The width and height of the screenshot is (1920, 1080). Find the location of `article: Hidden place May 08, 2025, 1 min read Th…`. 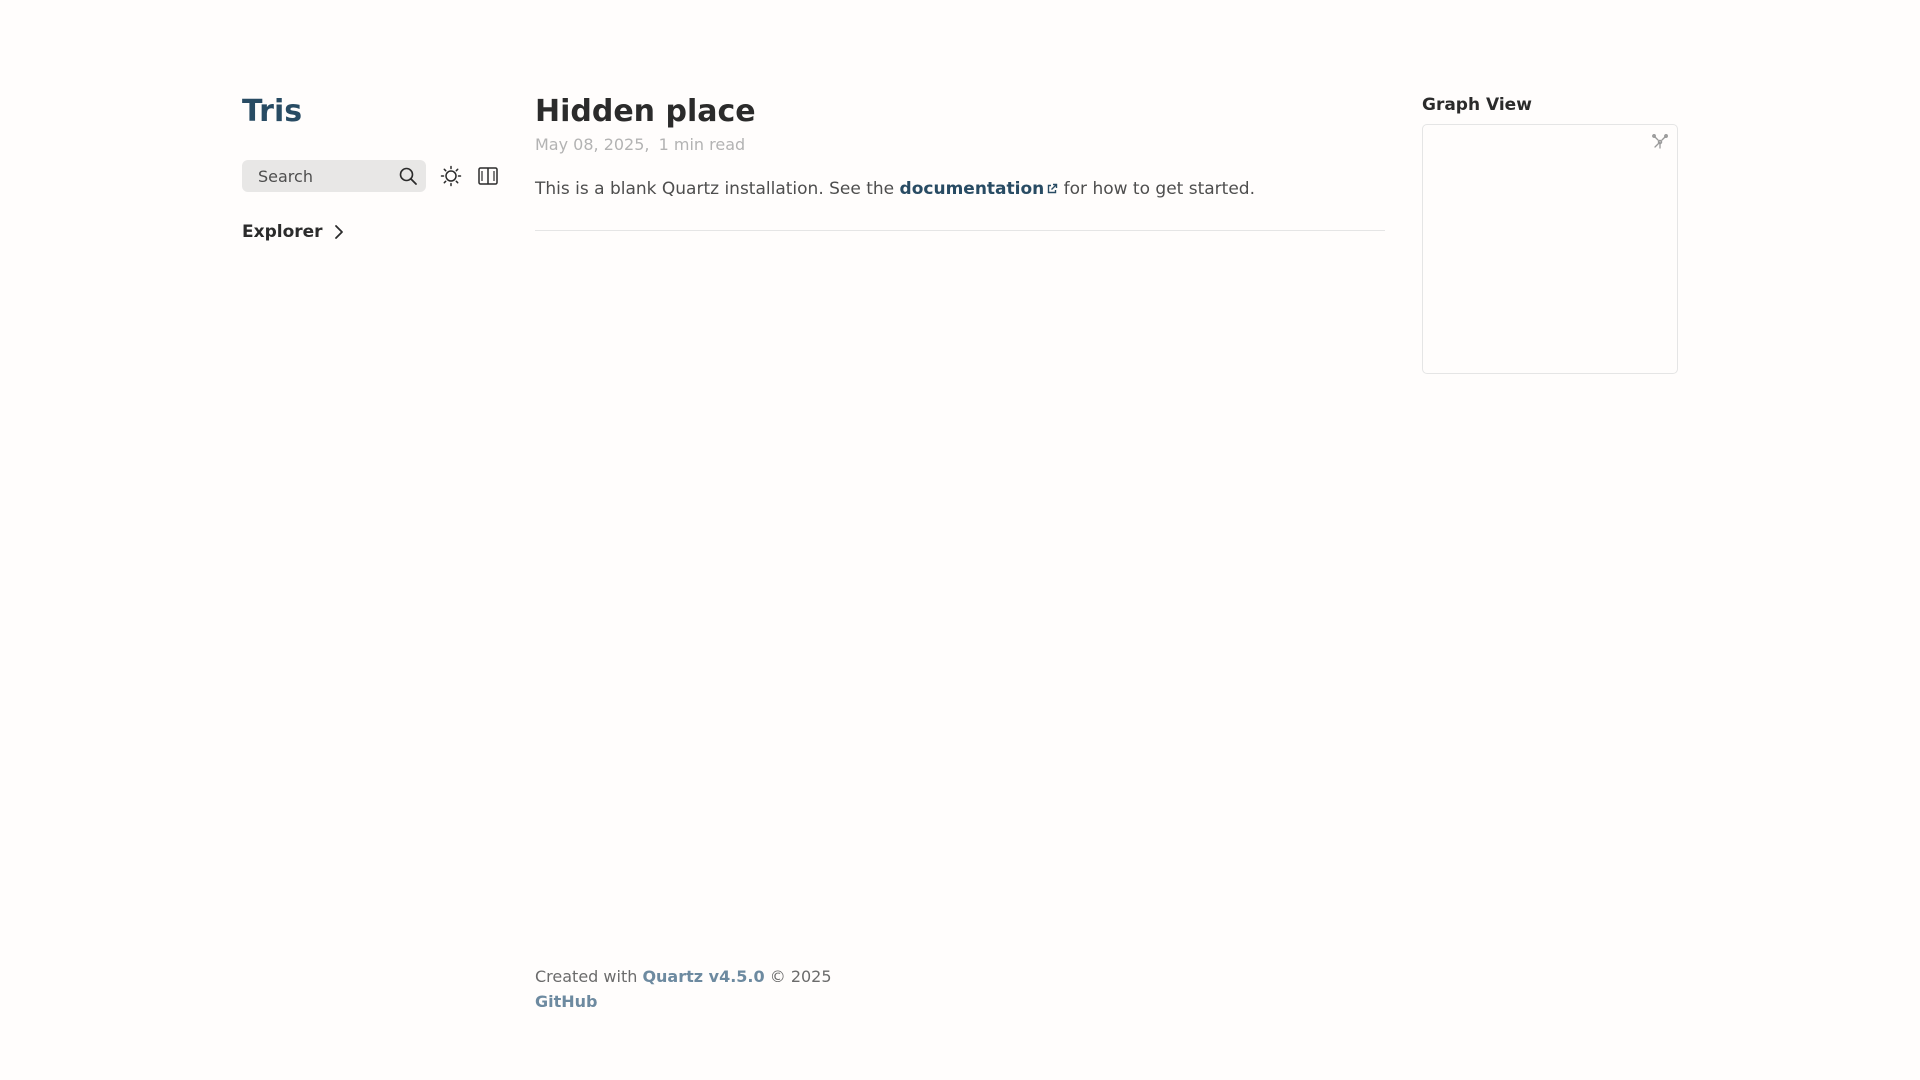

article: Hidden place May 08, 2025, 1 min read Th… is located at coordinates (961, 160).